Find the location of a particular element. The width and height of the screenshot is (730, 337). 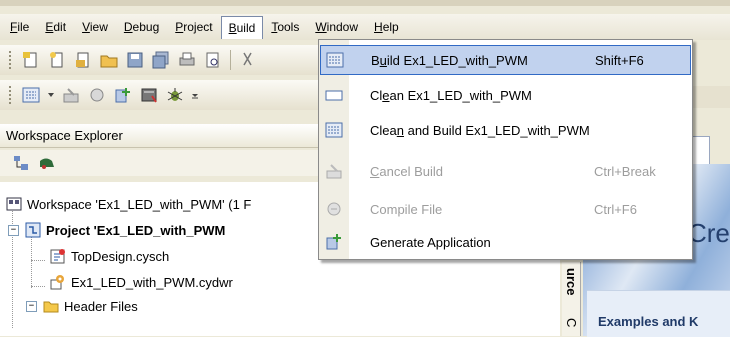

menu-item-label: Clean Ex1_LED_with_PWM is located at coordinates (451, 95).